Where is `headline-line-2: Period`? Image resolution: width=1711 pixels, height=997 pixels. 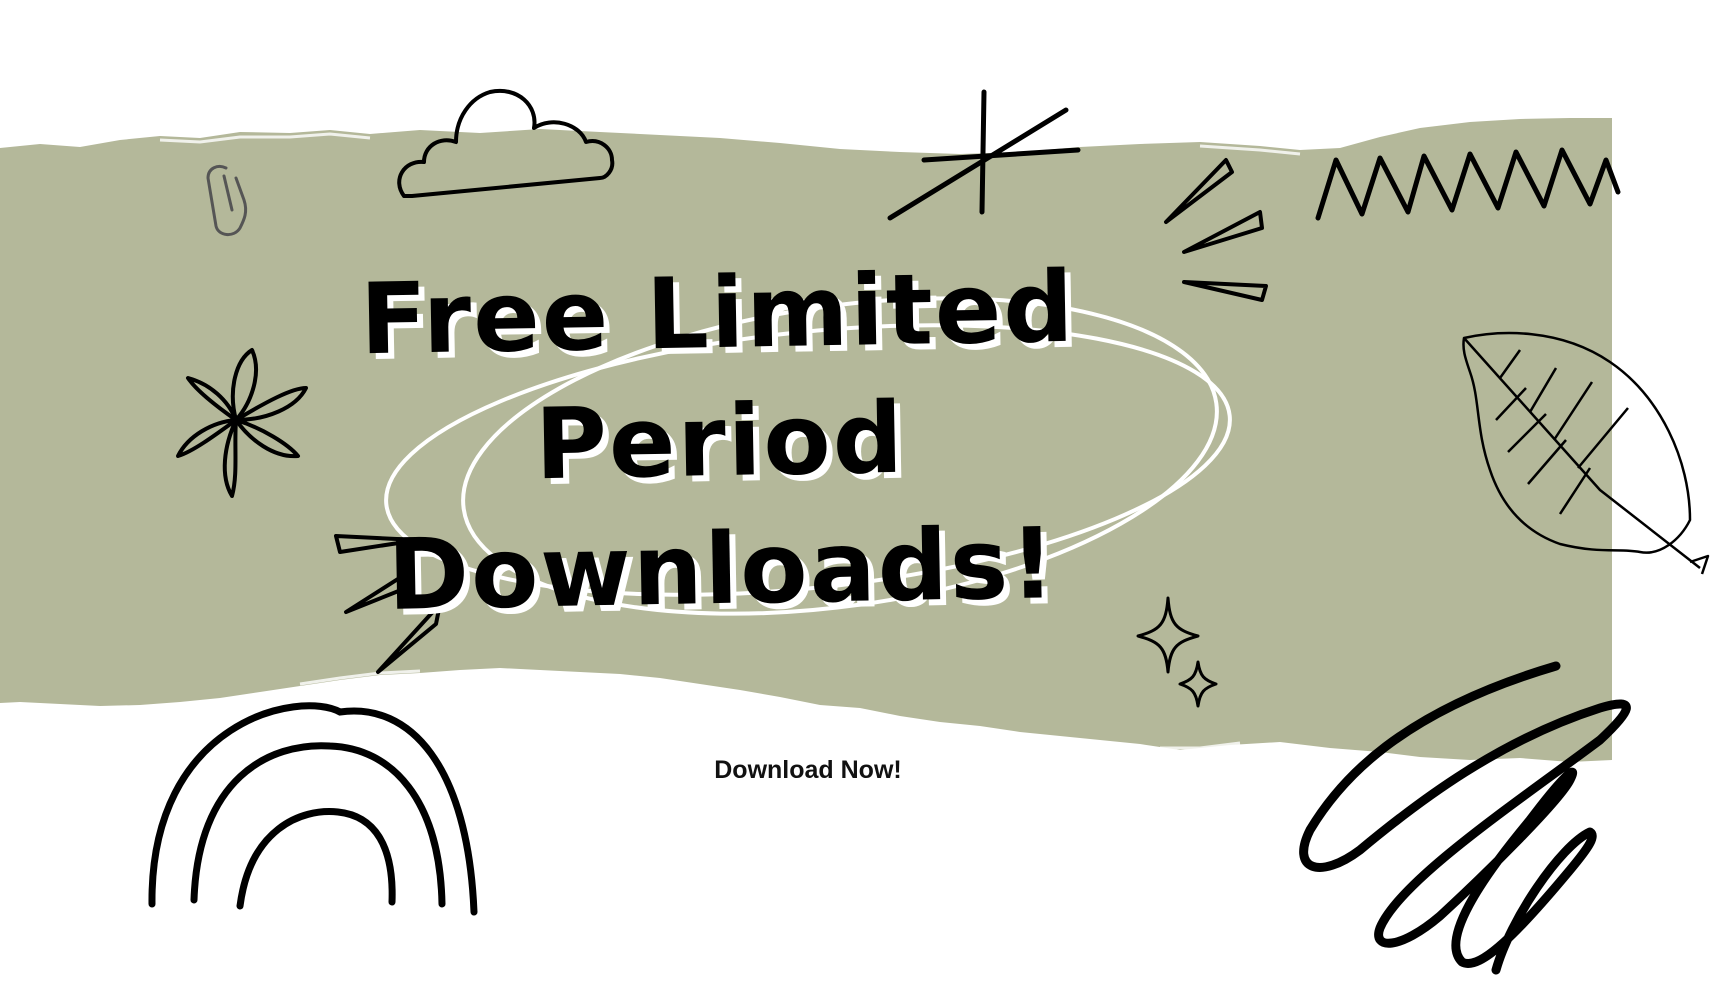 headline-line-2: Period is located at coordinates (720, 442).